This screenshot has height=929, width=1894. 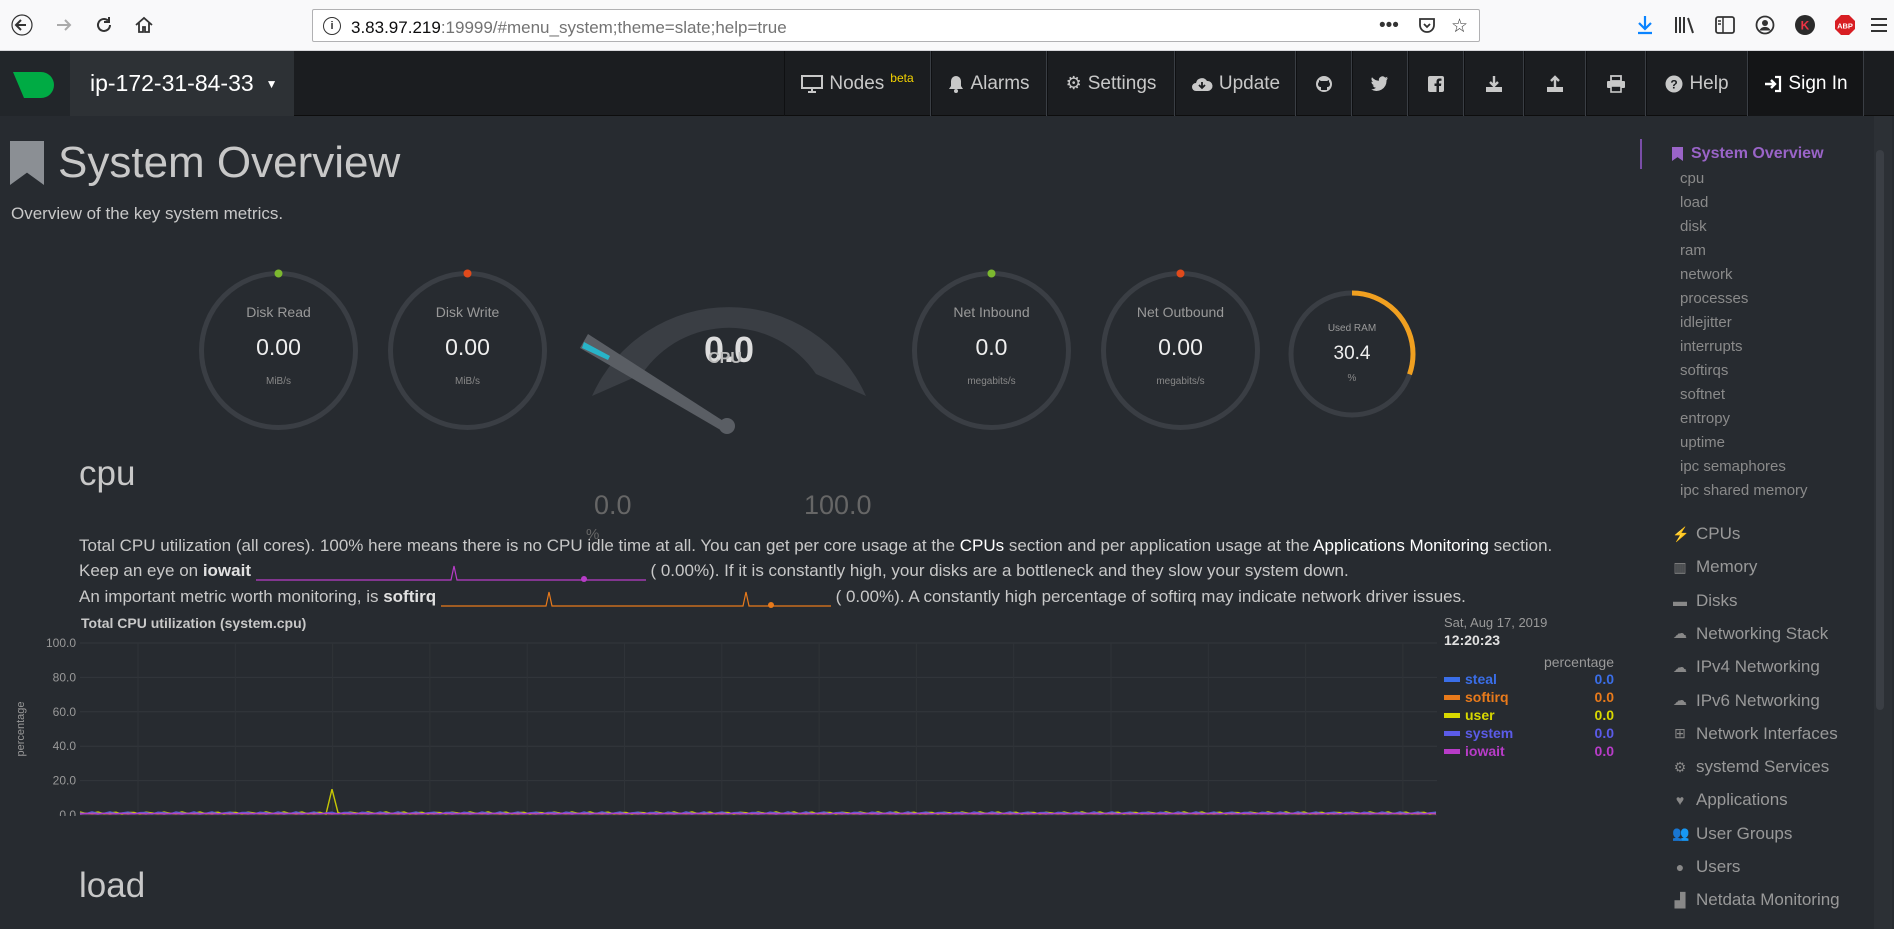 What do you see at coordinates (1693, 226) in the screenshot?
I see `sidebar-subitem-disk: disk` at bounding box center [1693, 226].